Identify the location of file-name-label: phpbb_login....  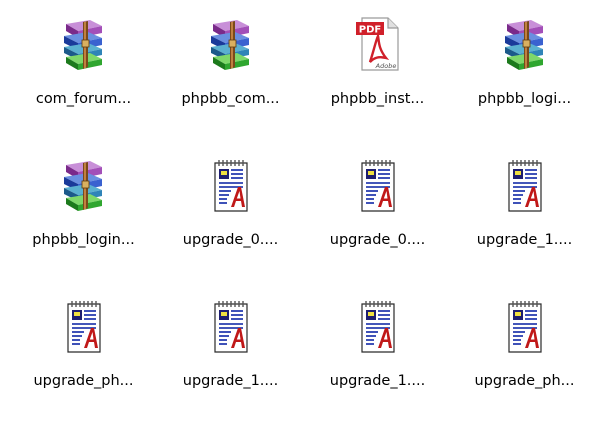
(83, 240).